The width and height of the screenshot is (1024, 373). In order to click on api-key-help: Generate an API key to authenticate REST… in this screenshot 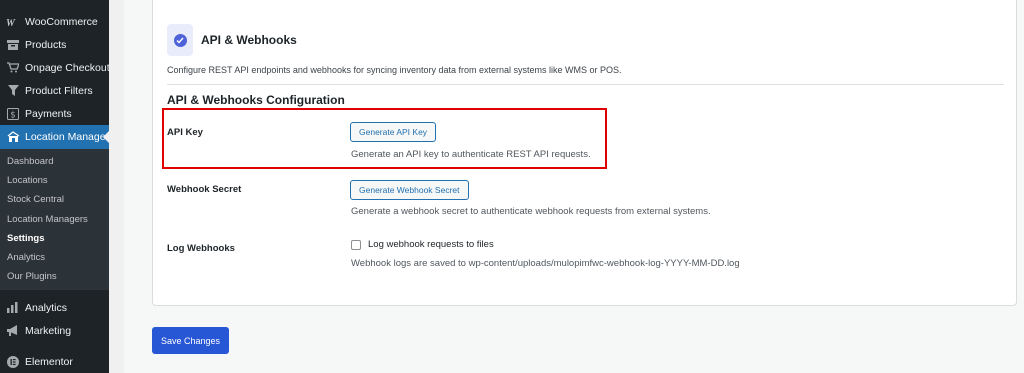, I will do `click(471, 154)`.